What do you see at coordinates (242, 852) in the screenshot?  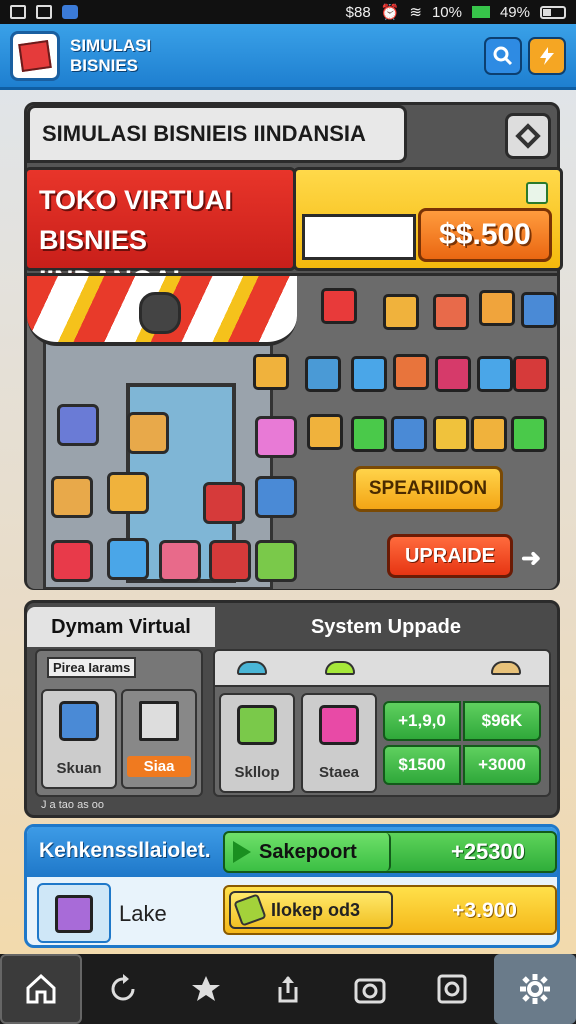 I see `play-icon` at bounding box center [242, 852].